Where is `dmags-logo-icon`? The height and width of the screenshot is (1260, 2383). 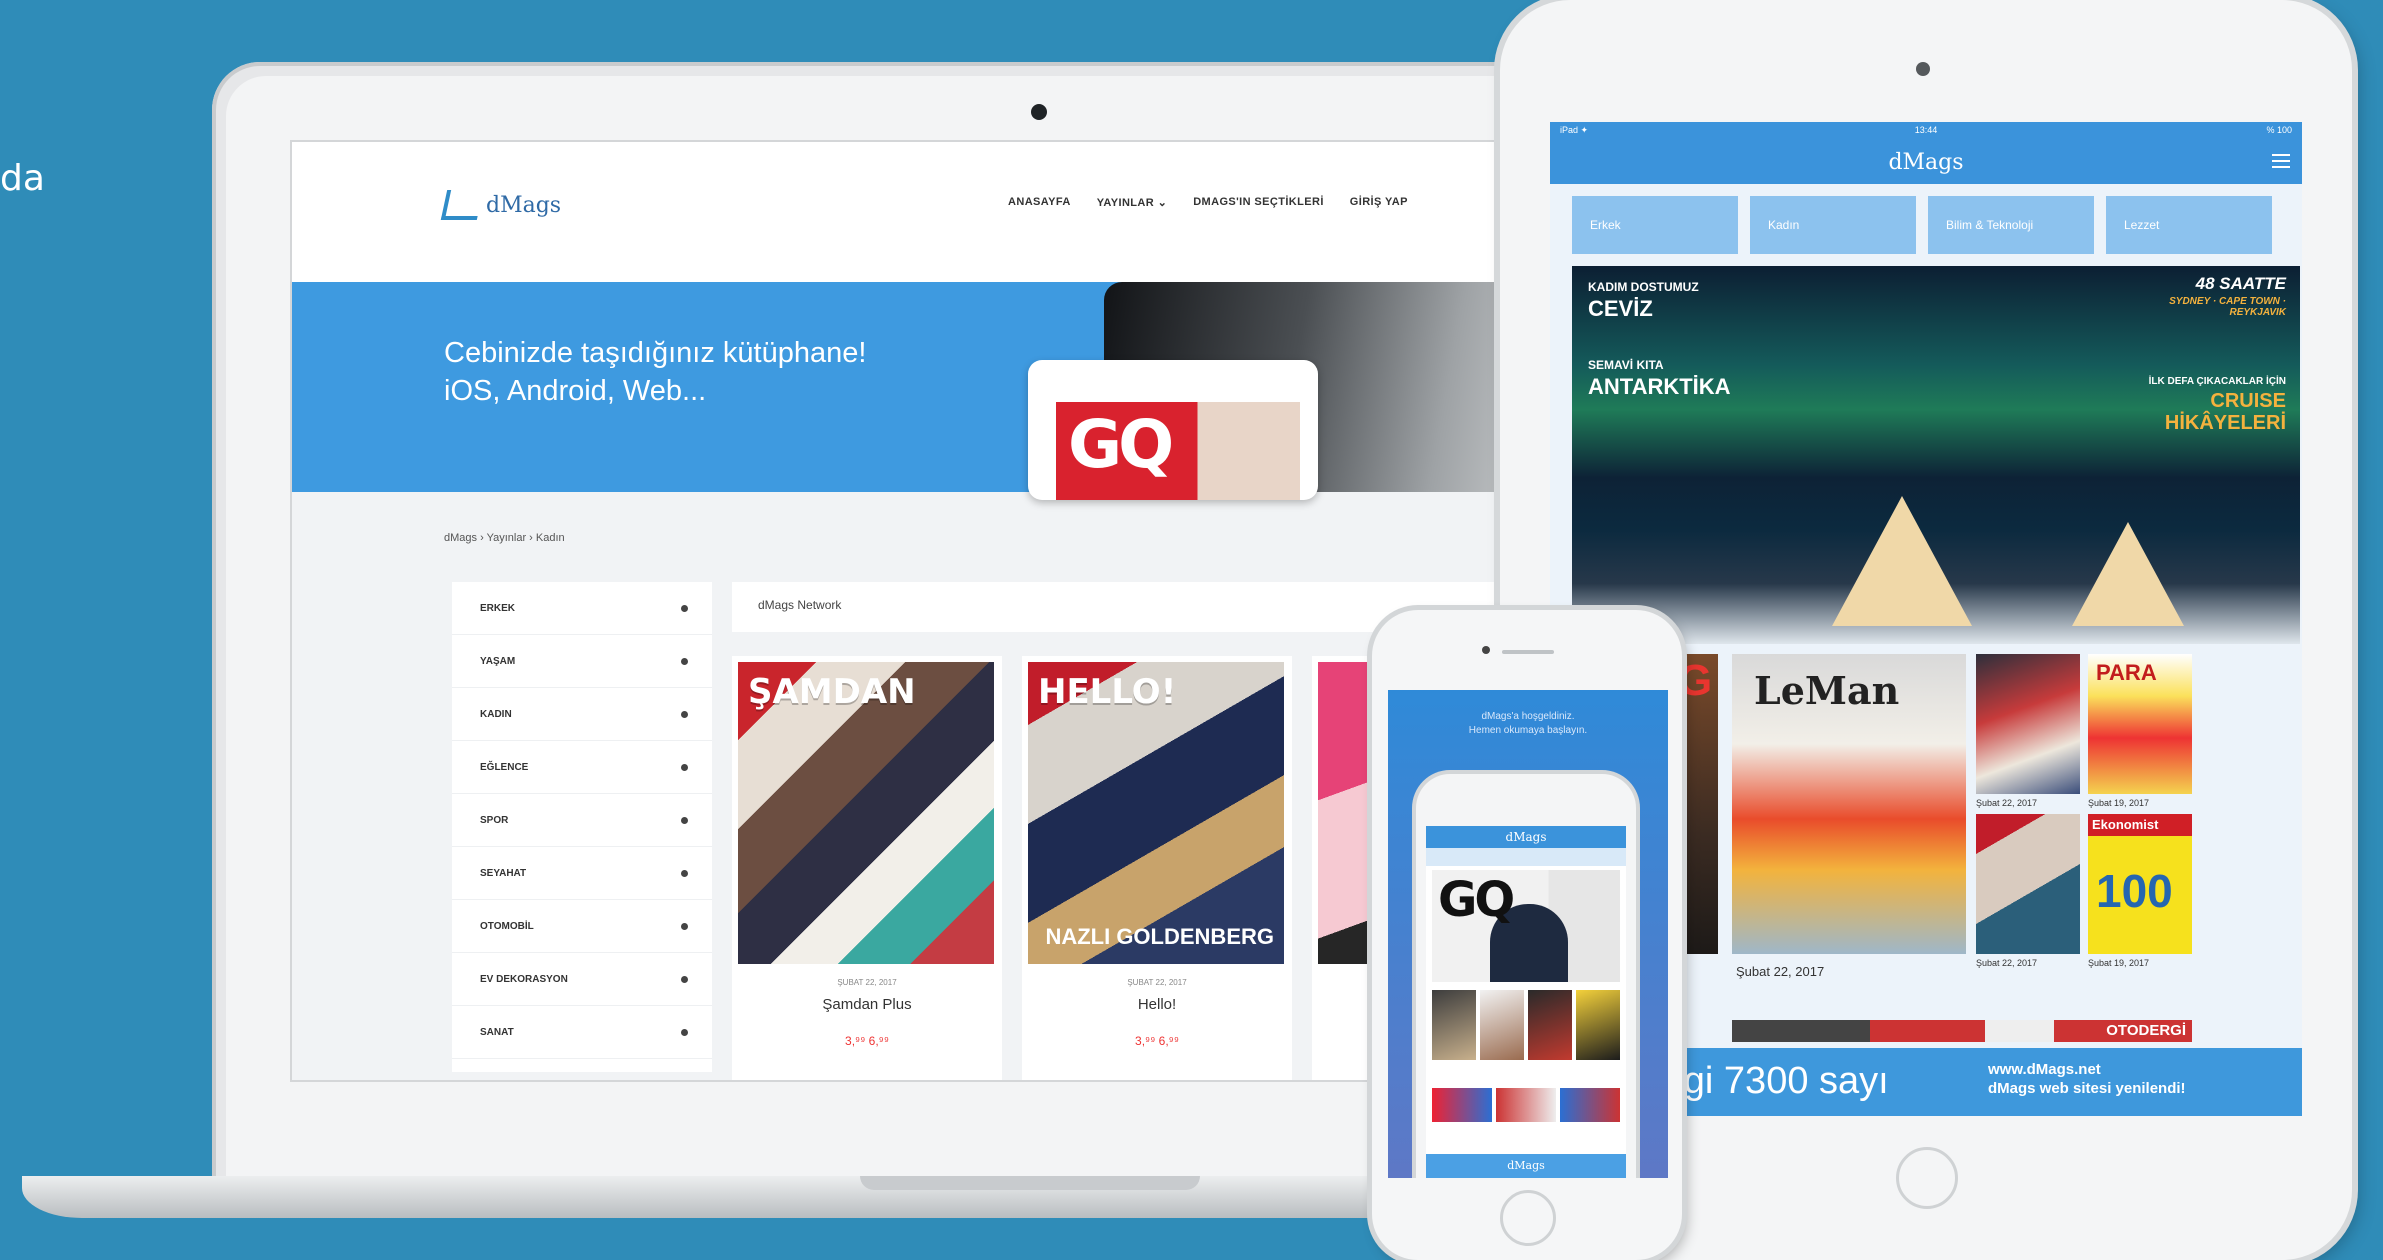 dmags-logo-icon is located at coordinates (462, 205).